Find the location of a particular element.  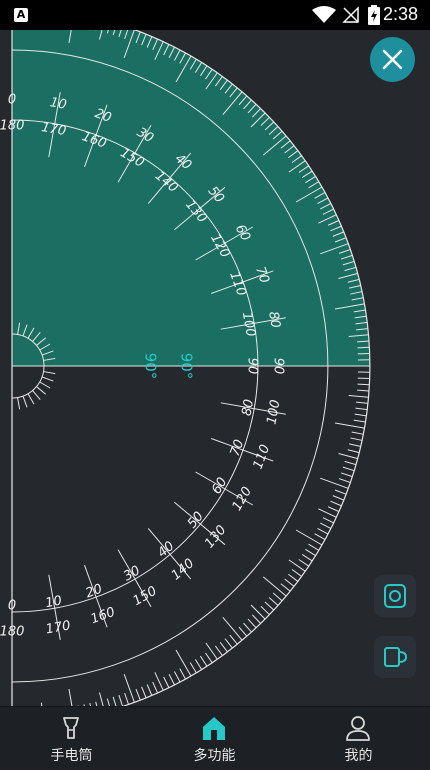

outer-degree-label: 120 is located at coordinates (242, 498).